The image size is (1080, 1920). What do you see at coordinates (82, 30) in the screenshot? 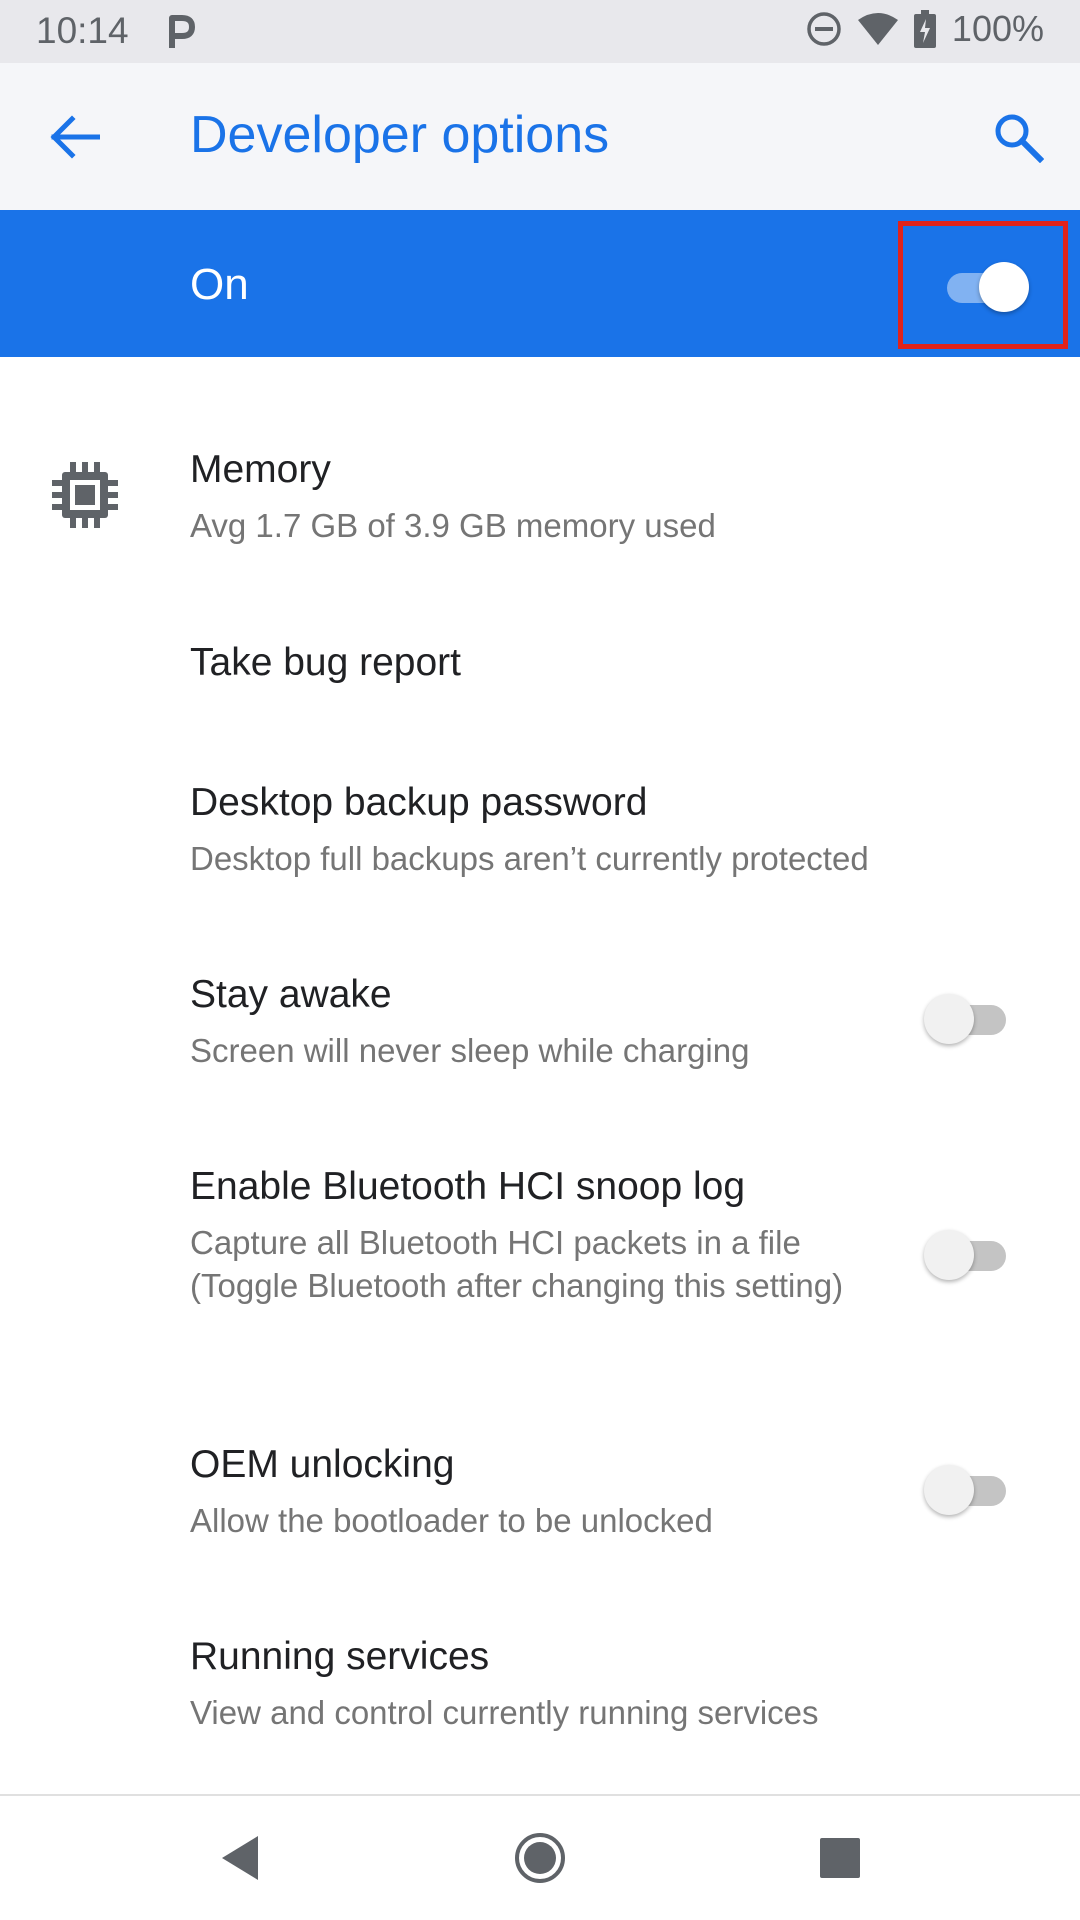
I see `status-time: 10:14` at bounding box center [82, 30].